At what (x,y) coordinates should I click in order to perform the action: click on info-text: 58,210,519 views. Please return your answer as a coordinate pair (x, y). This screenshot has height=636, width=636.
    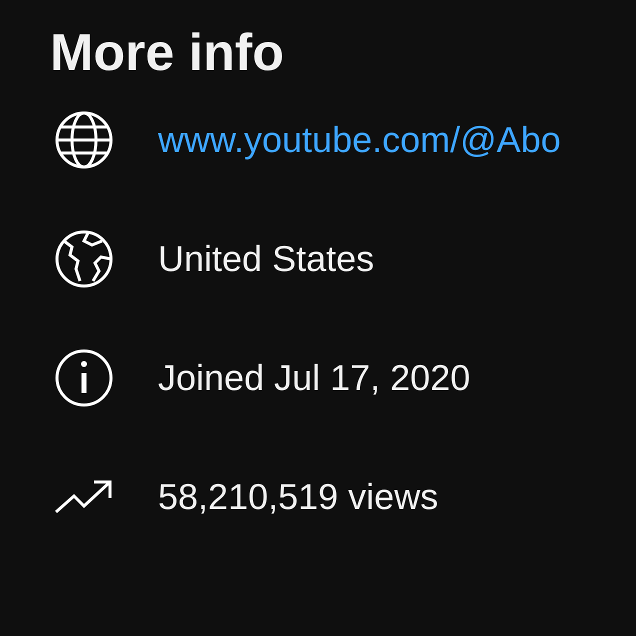
    Looking at the image, I should click on (298, 497).